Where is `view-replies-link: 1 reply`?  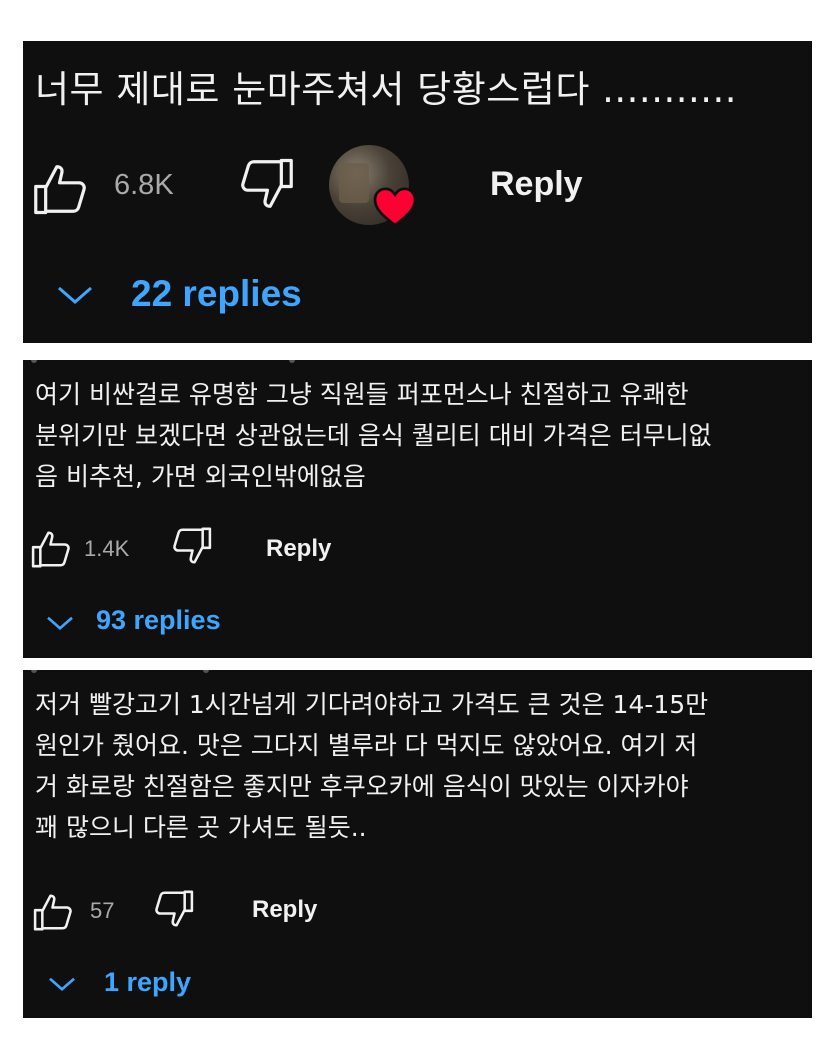 view-replies-link: 1 reply is located at coordinates (147, 982).